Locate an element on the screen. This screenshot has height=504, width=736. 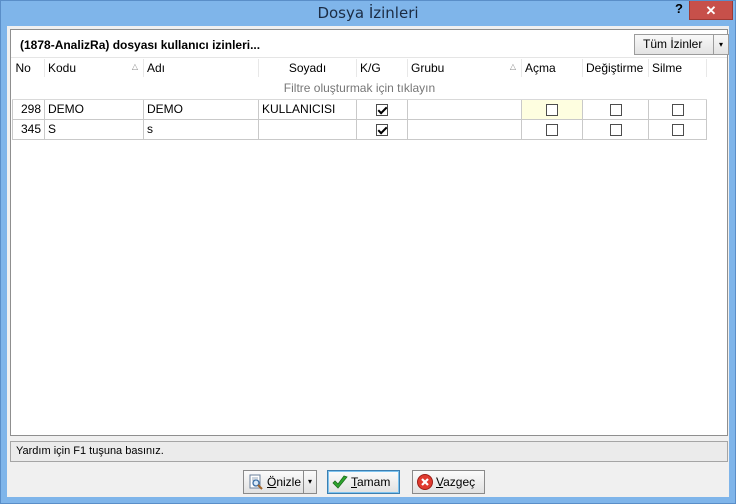
cell-no: 345 is located at coordinates (28, 129).